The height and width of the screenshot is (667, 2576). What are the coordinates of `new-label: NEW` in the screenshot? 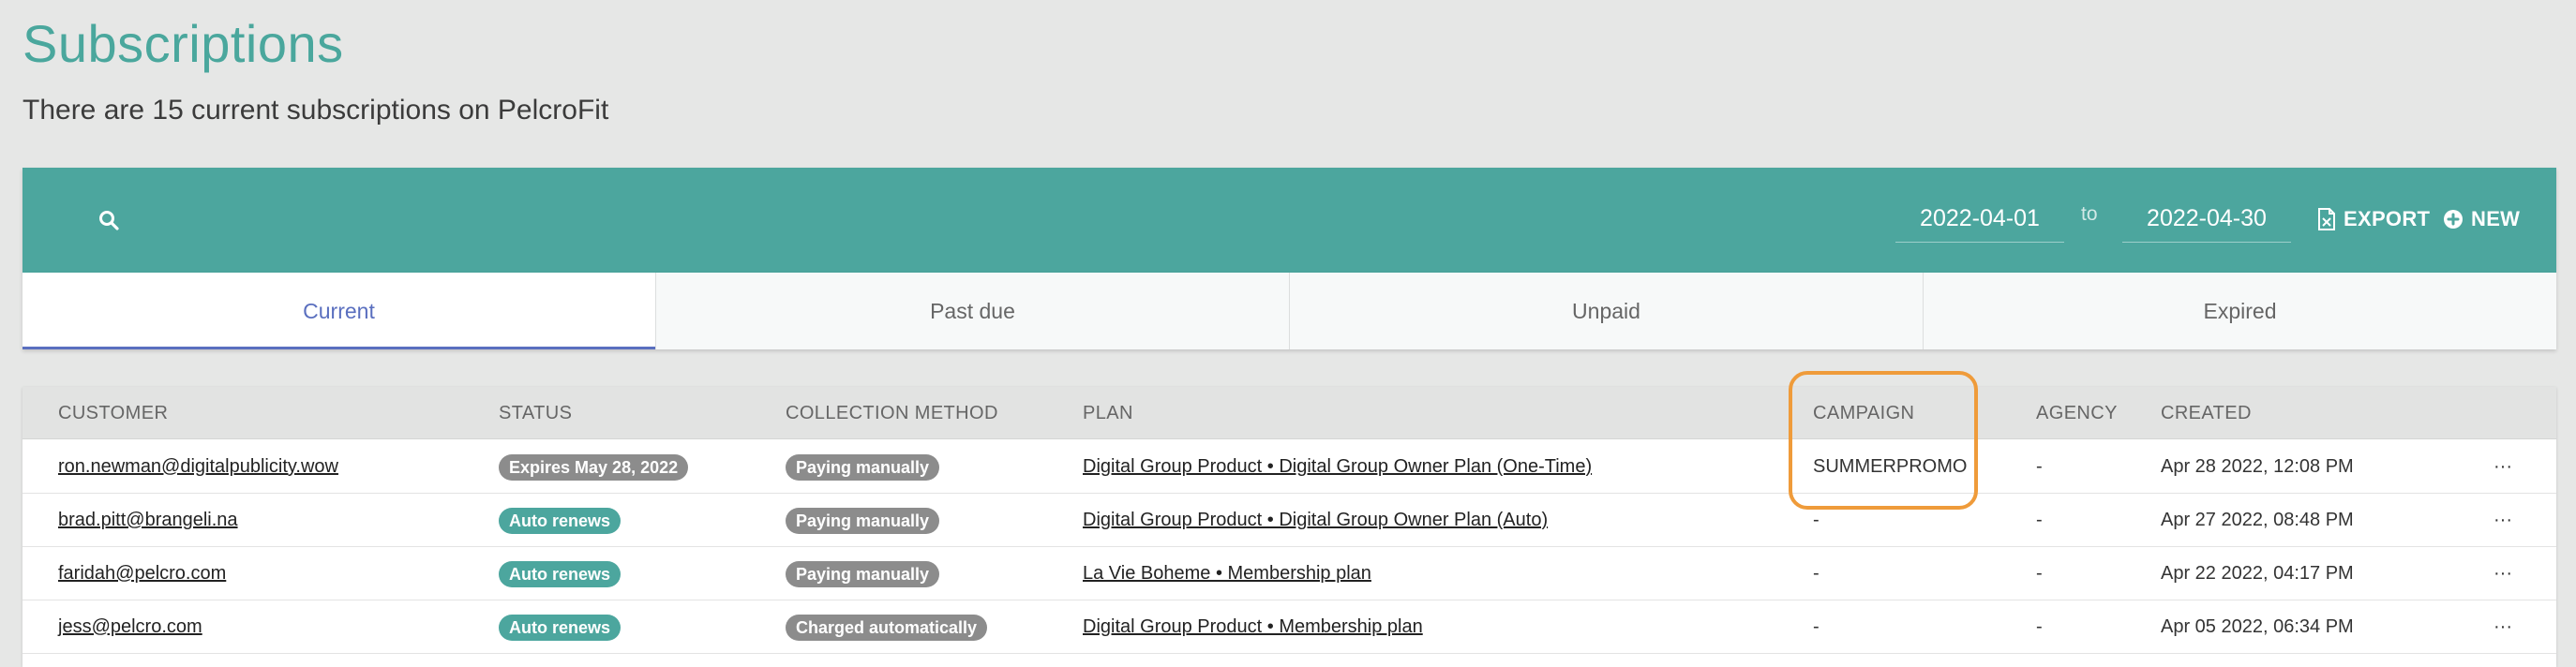 It's located at (2496, 218).